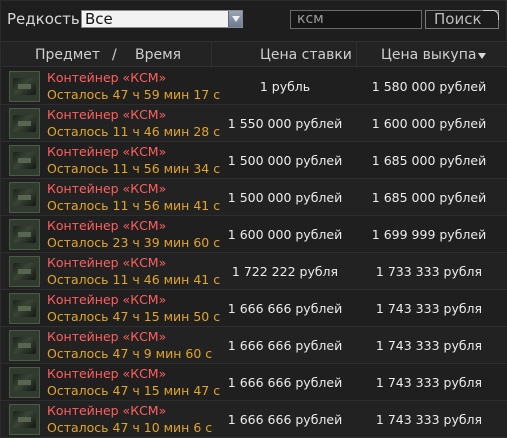 The height and width of the screenshot is (438, 507). I want to click on rarity-label: Редкость, so click(43, 19).